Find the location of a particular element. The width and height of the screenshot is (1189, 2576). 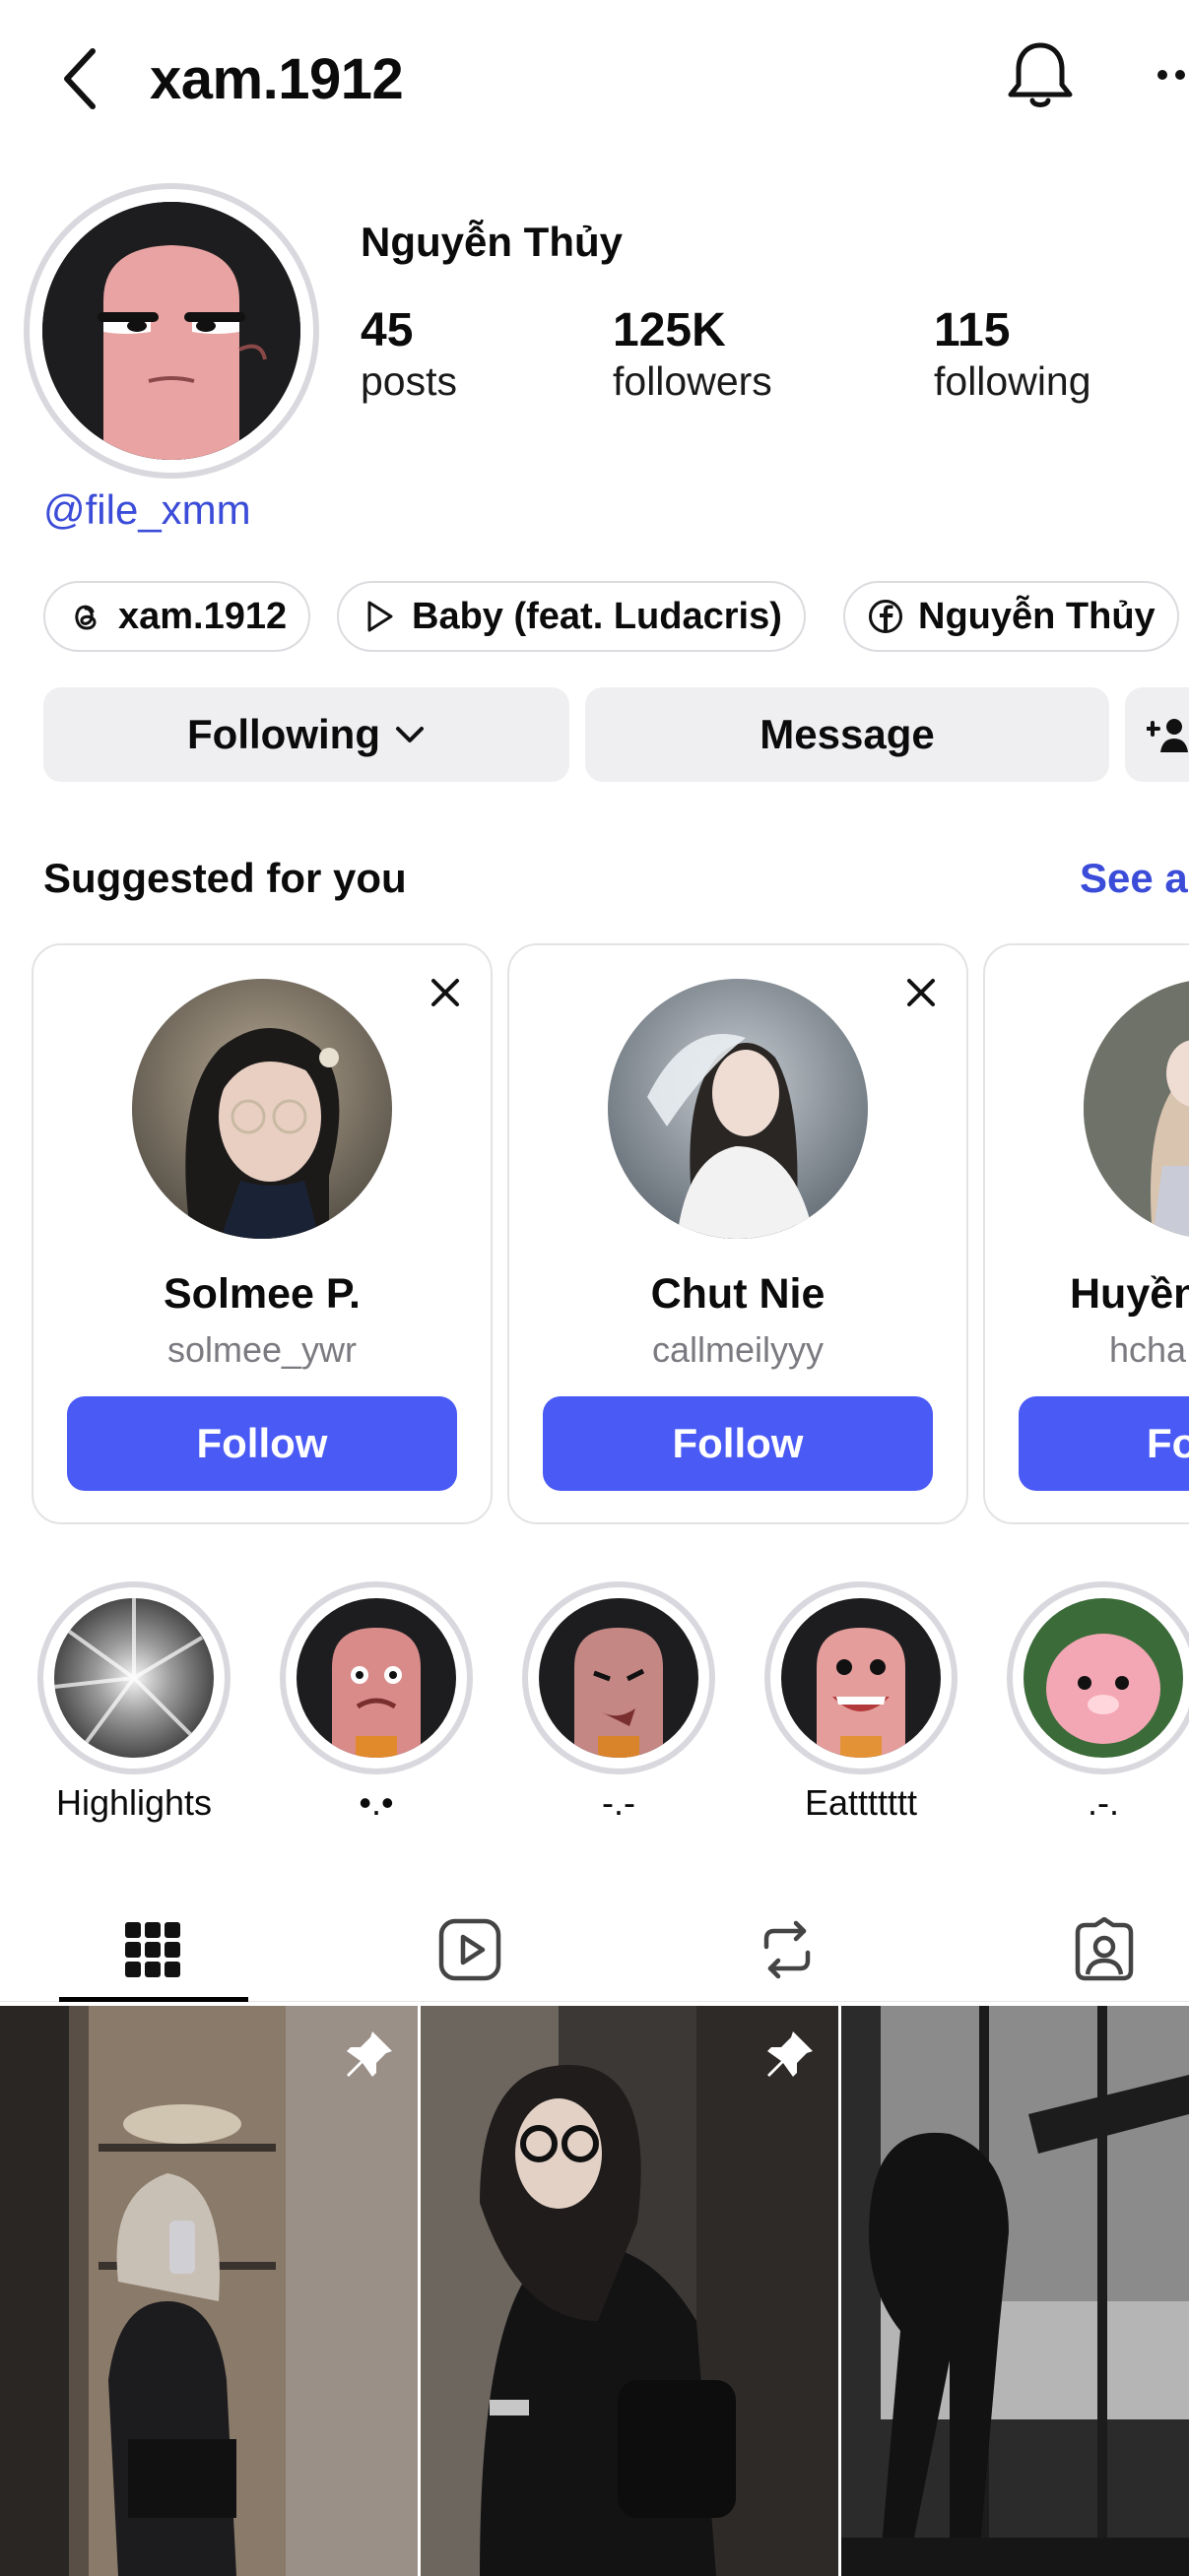

stat-following: 115 following is located at coordinates (1012, 355).